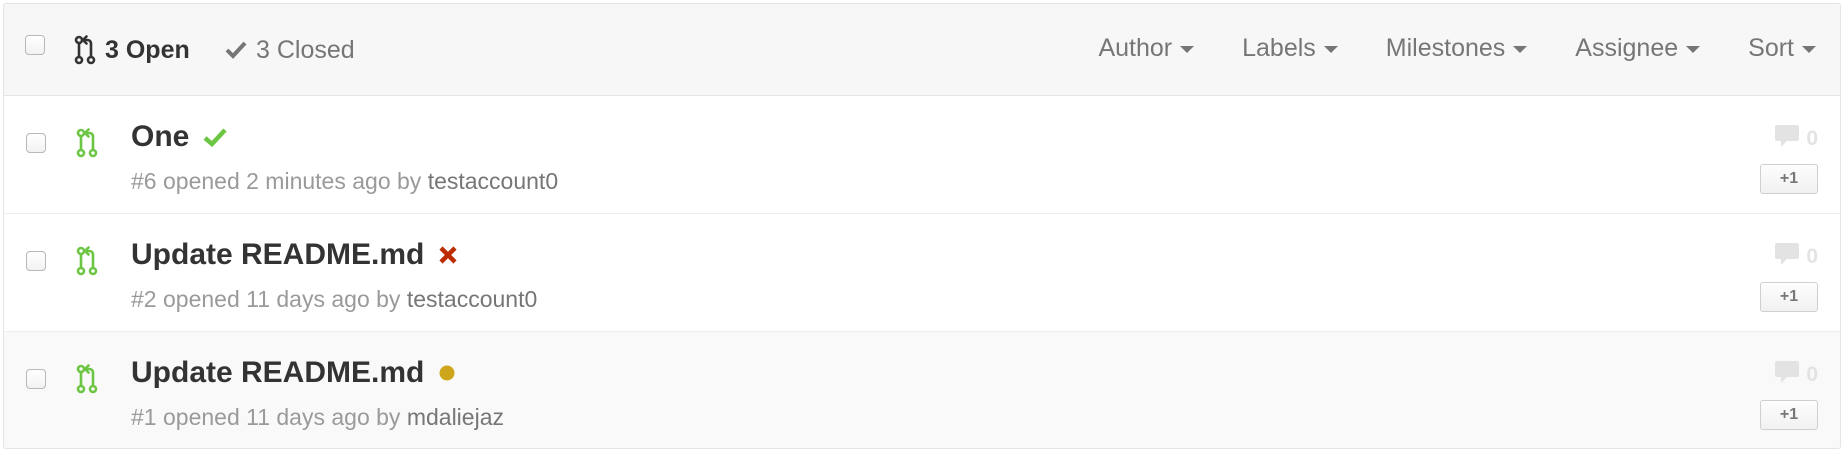  I want to click on pull-request-number: #6, so click(144, 181).